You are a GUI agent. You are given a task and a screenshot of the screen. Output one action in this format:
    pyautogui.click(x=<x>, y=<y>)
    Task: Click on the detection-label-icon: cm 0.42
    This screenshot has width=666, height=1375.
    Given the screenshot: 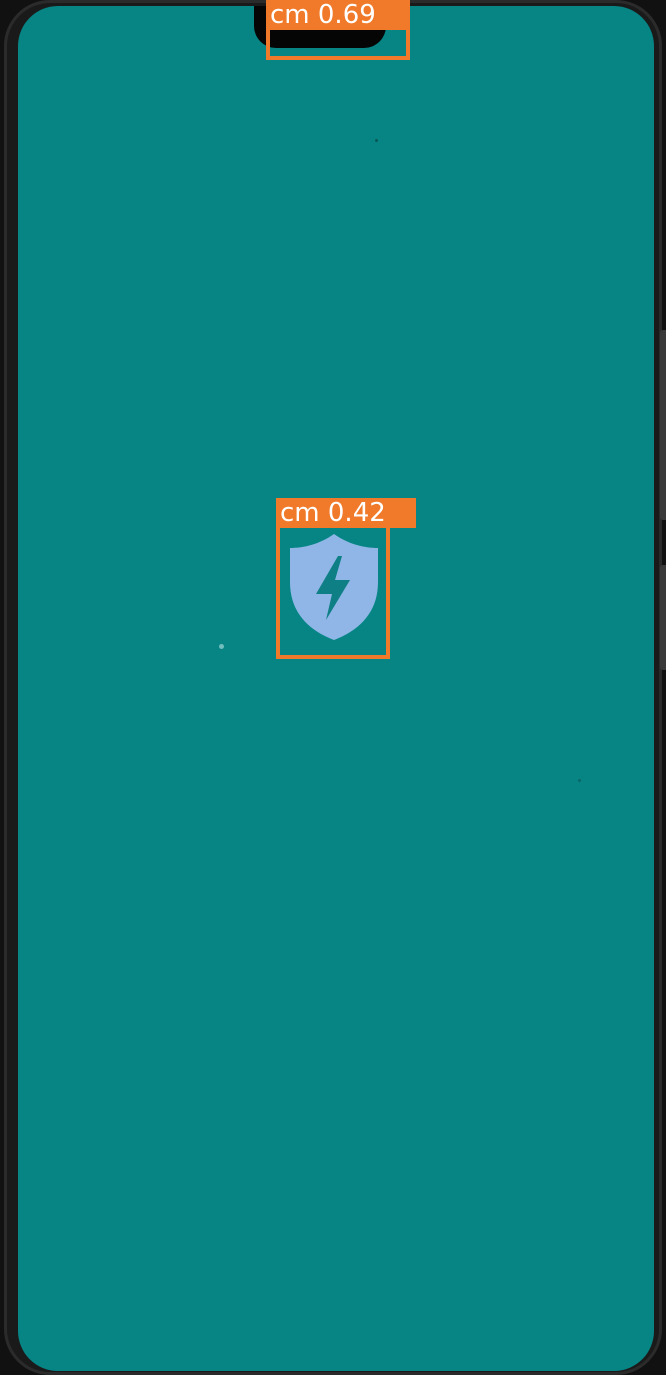 What is the action you would take?
    pyautogui.click(x=346, y=513)
    